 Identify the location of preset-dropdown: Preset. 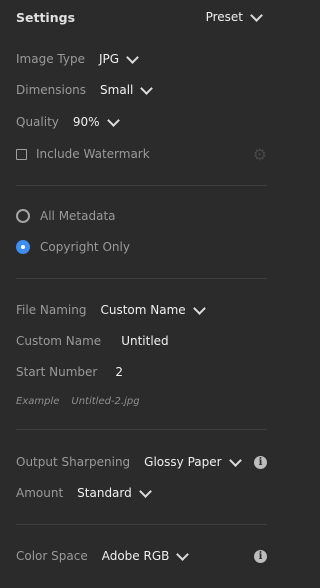
(236, 16).